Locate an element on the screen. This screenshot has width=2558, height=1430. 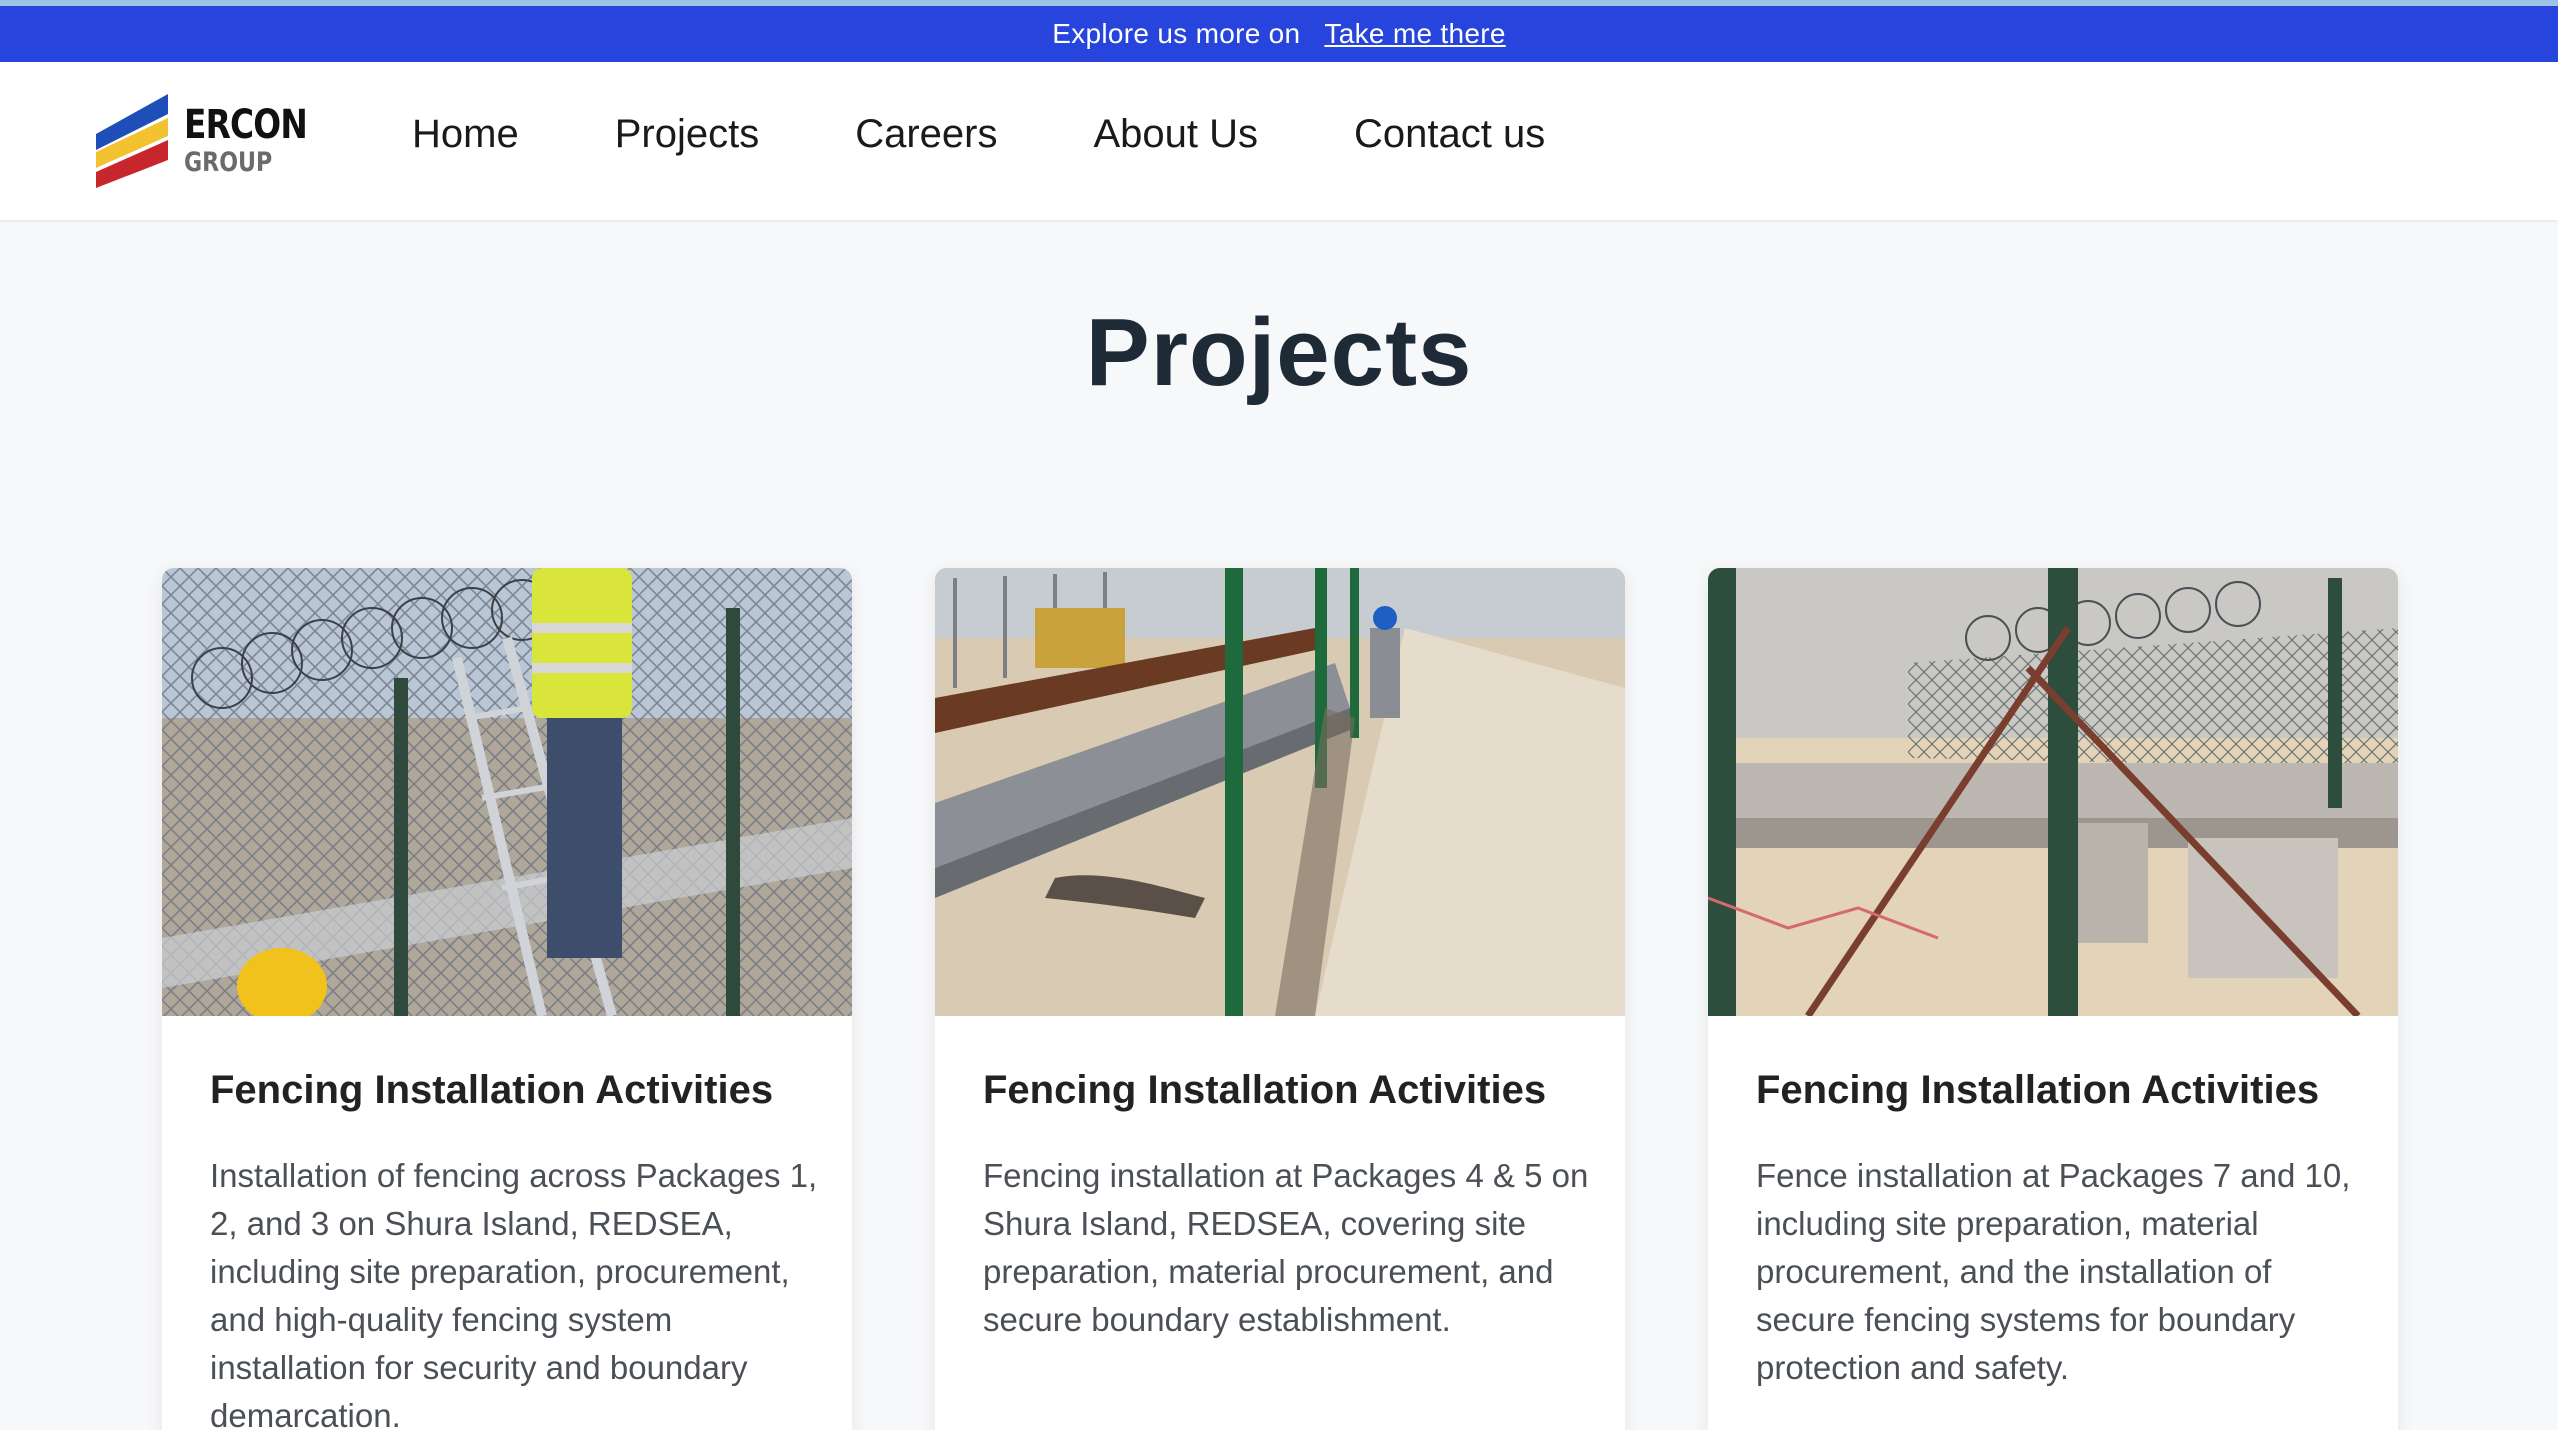
page-title: Projects is located at coordinates (1279, 352).